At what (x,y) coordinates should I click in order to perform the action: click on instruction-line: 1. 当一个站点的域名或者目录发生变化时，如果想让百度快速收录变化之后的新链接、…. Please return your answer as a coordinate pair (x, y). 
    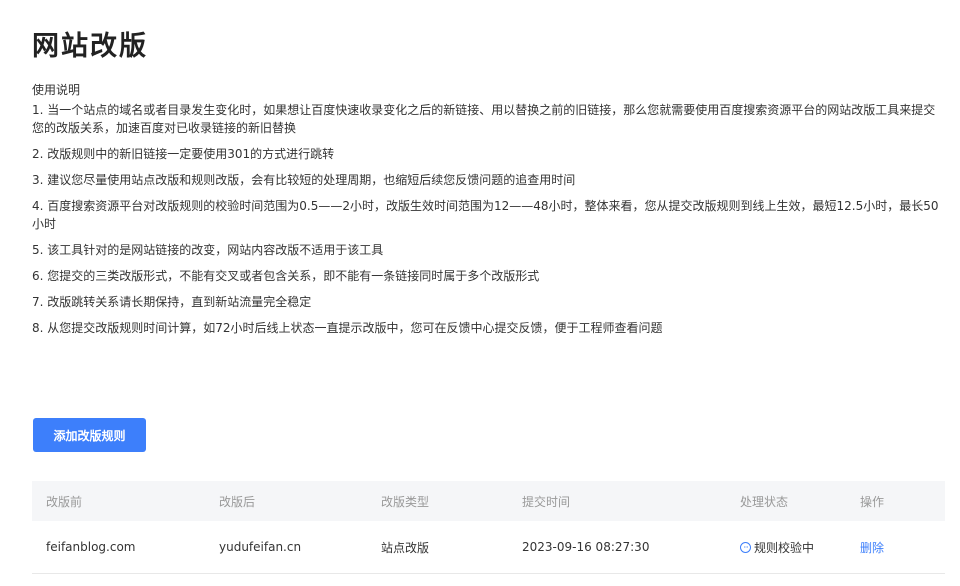
    Looking at the image, I should click on (484, 119).